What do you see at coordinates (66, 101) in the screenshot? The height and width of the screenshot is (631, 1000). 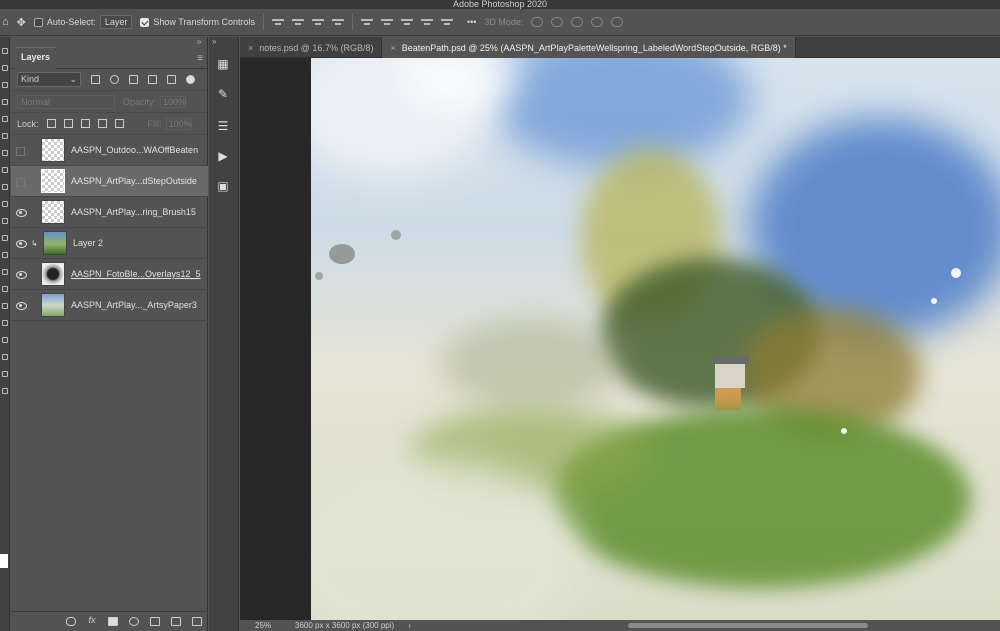 I see `blend-mode-dropdown: Normal` at bounding box center [66, 101].